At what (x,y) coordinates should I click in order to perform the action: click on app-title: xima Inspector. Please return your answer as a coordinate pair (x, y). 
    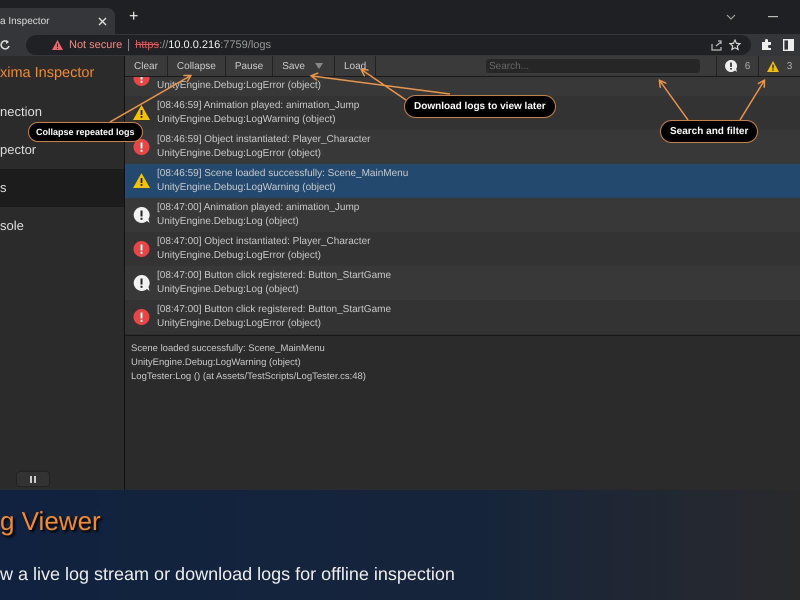
    Looking at the image, I should click on (48, 73).